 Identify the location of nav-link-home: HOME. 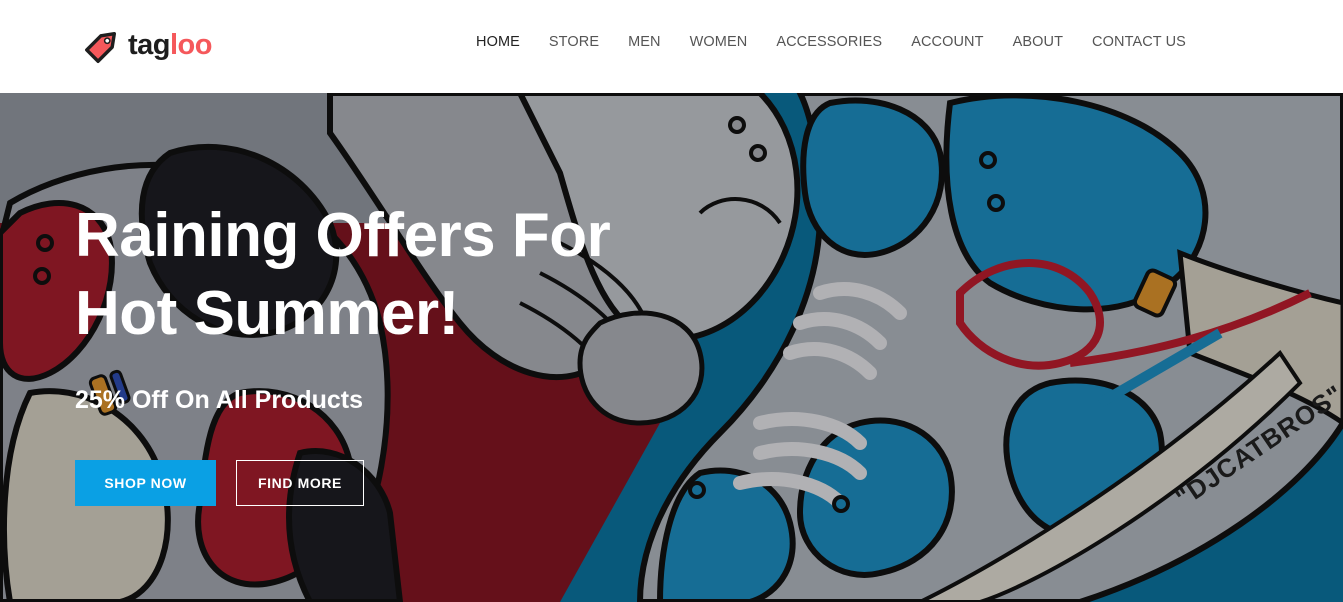
(498, 42).